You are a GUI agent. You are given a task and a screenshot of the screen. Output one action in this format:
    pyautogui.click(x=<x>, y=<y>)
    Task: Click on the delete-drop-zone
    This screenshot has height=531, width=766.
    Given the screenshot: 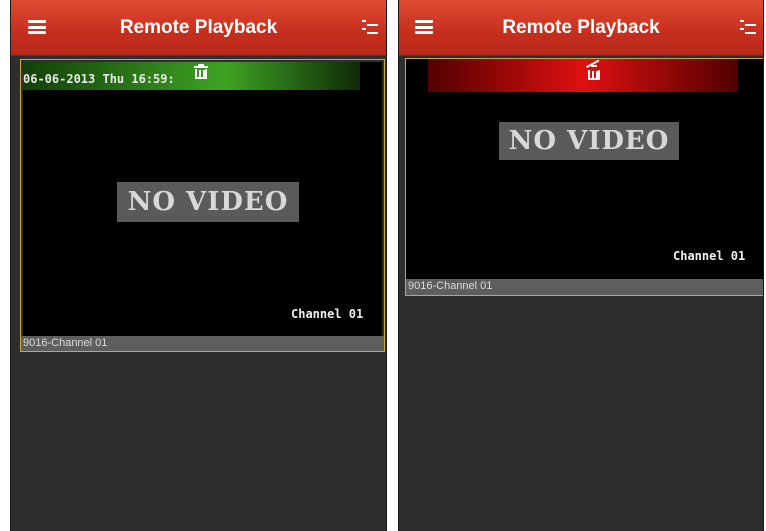 What is the action you would take?
    pyautogui.click(x=583, y=75)
    